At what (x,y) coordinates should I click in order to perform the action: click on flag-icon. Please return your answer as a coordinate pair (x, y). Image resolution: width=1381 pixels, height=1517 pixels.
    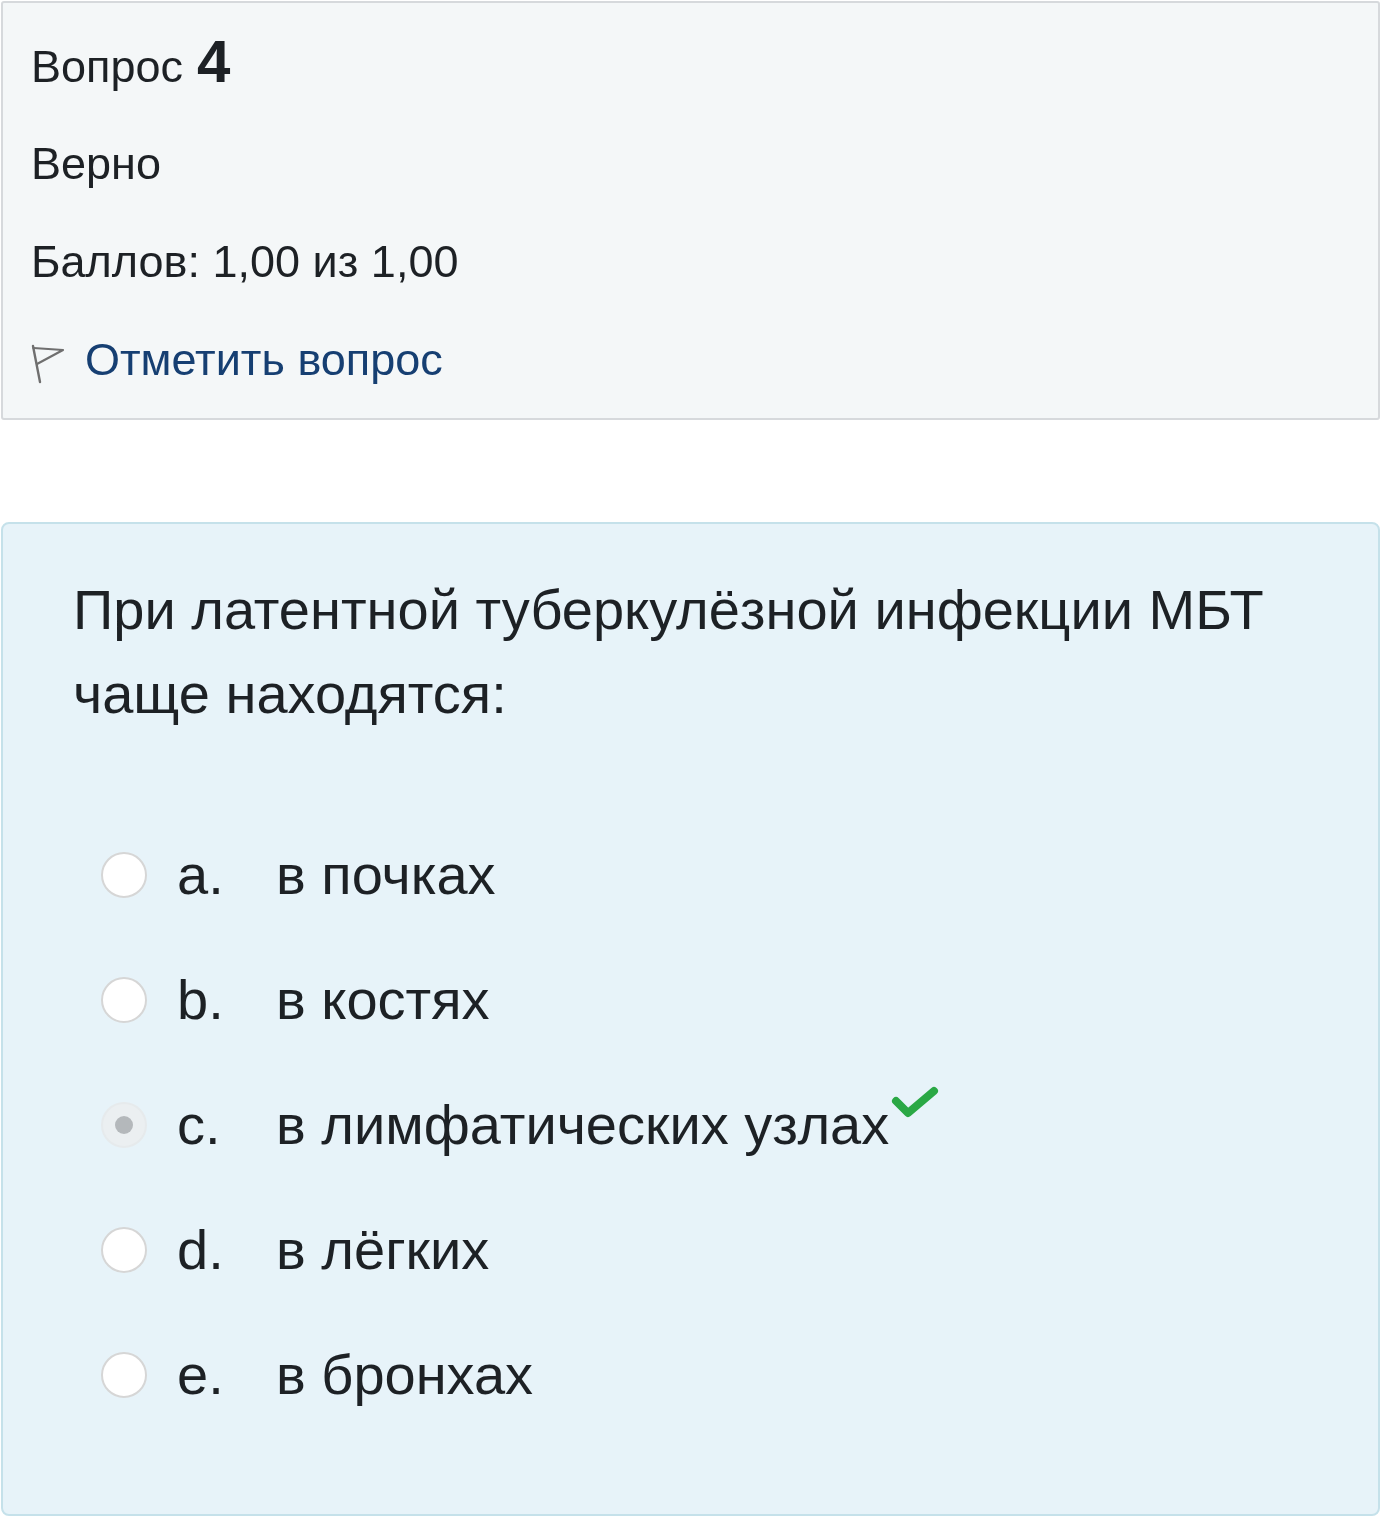
    Looking at the image, I should click on (48, 364).